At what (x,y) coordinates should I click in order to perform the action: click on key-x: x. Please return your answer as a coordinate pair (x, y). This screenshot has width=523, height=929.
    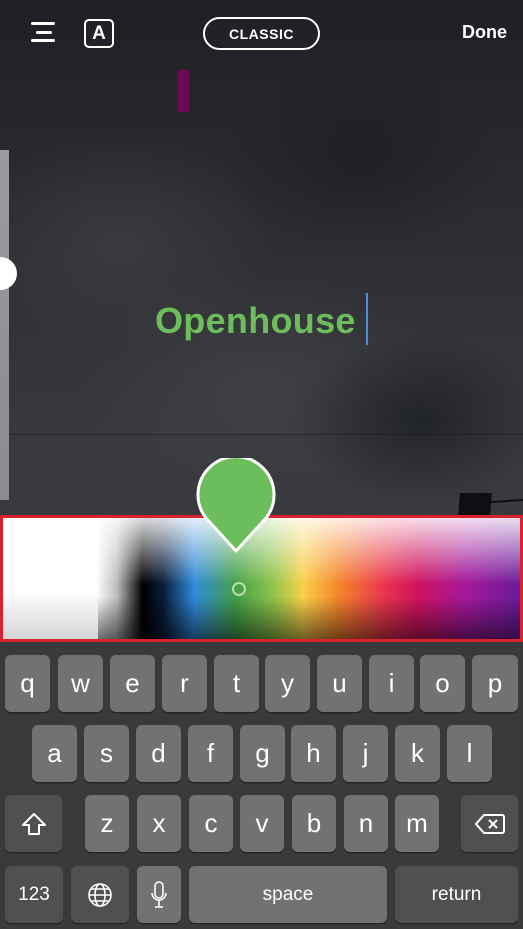
    Looking at the image, I should click on (159, 823).